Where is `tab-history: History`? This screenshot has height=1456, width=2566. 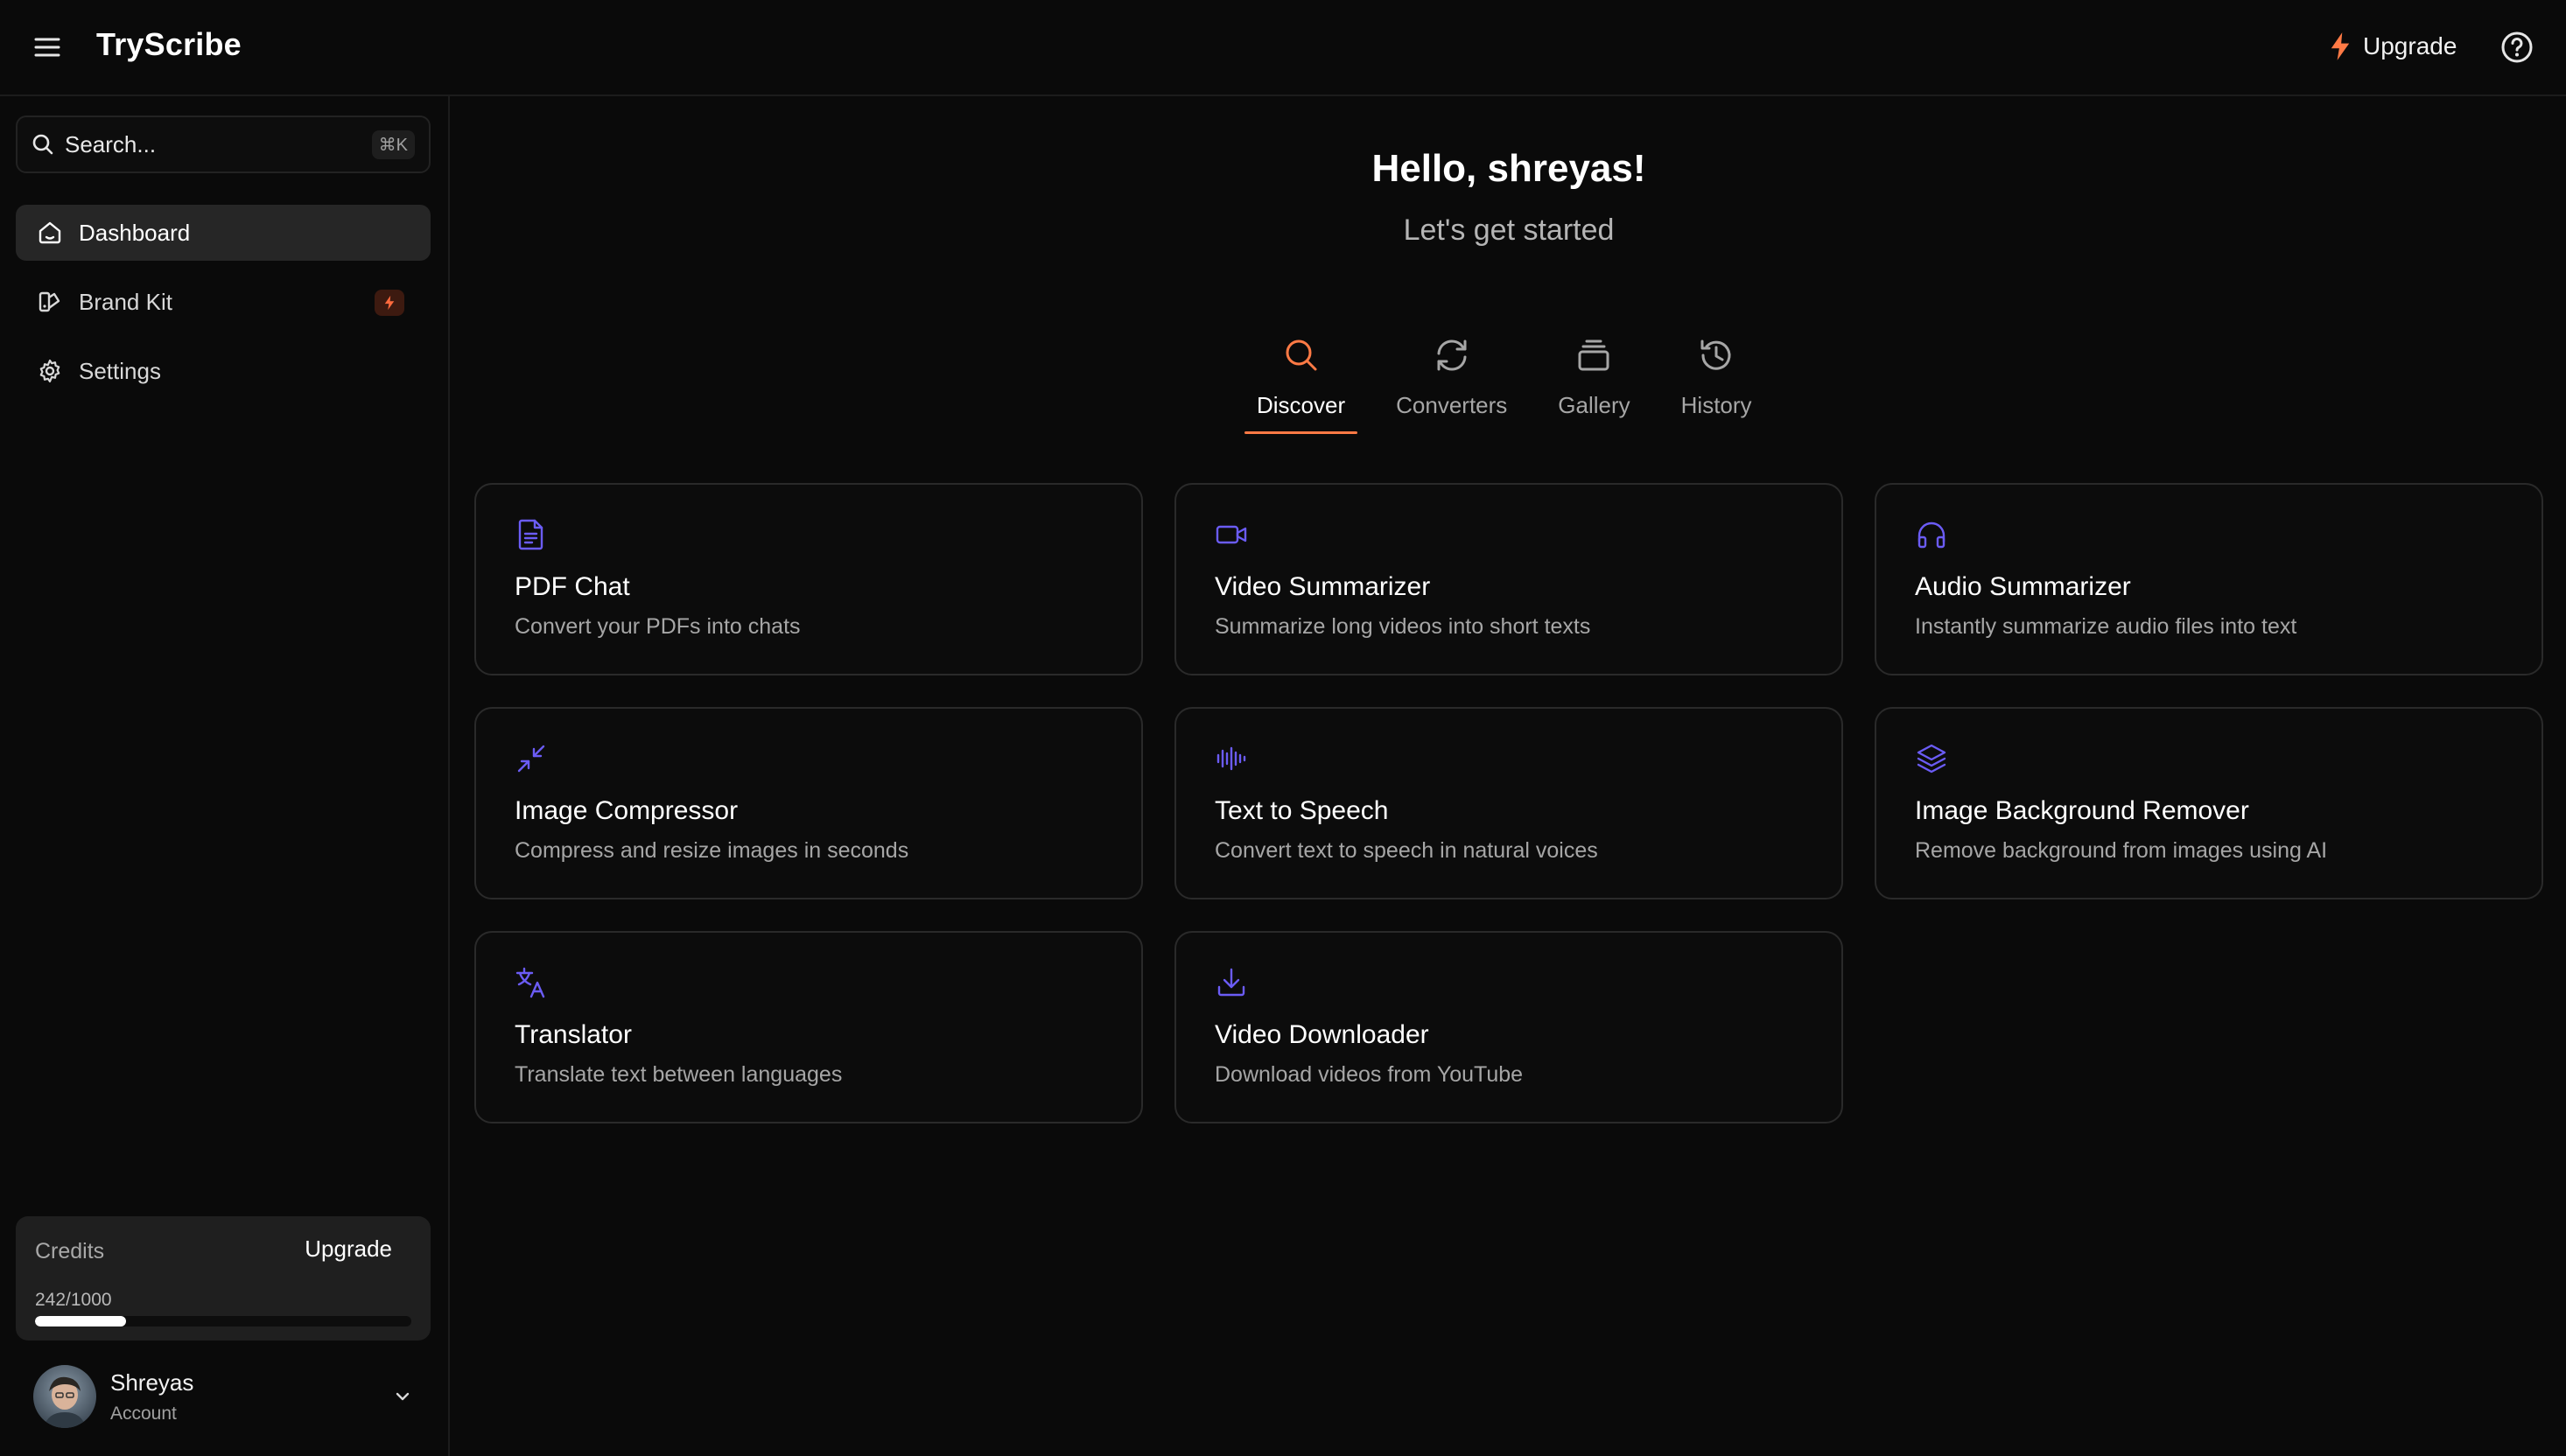 tab-history: History is located at coordinates (1716, 385).